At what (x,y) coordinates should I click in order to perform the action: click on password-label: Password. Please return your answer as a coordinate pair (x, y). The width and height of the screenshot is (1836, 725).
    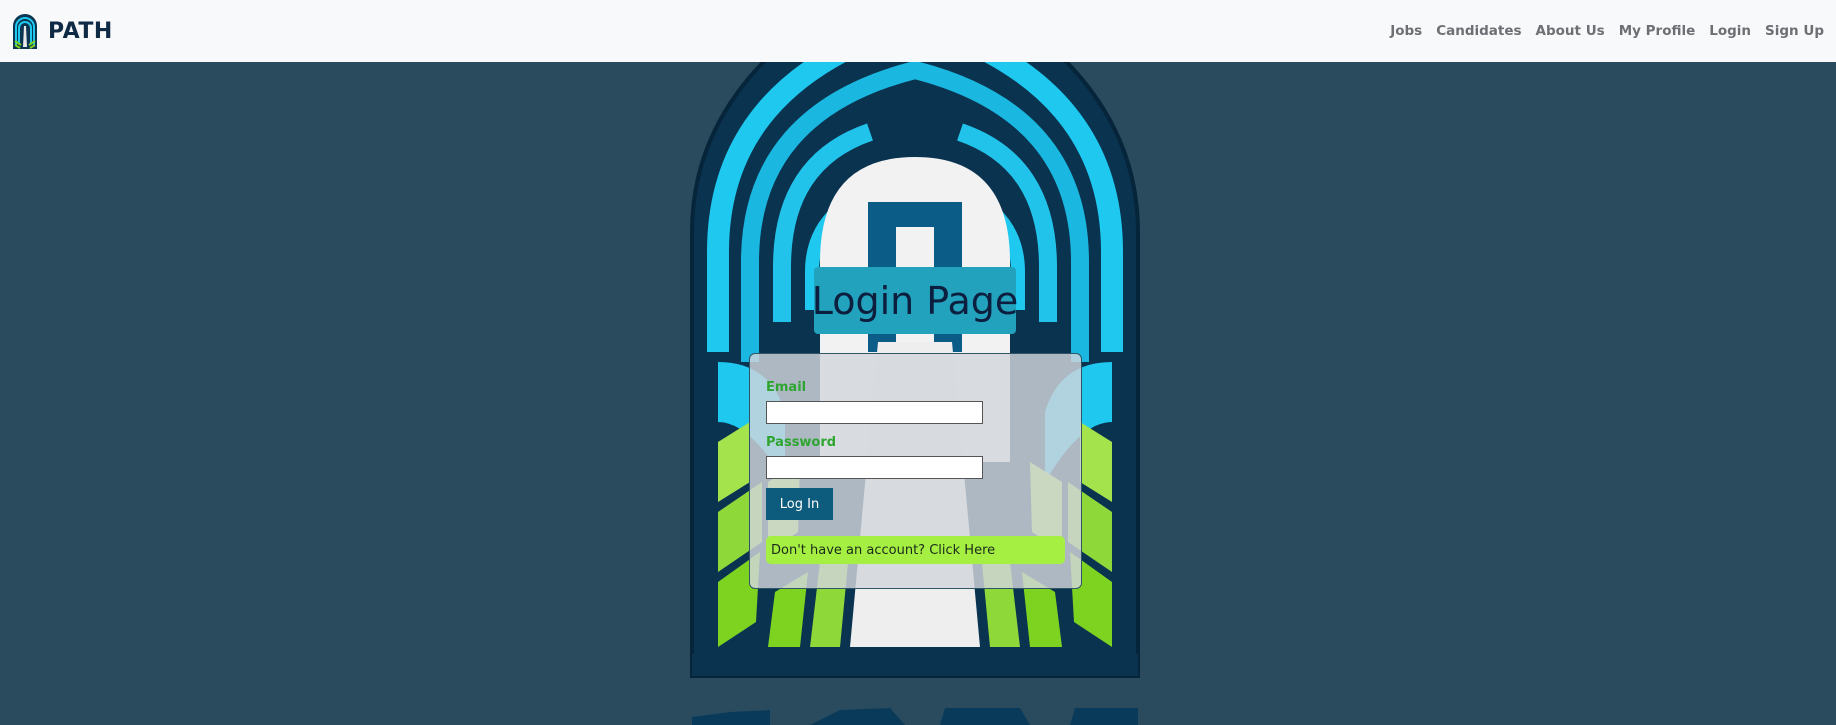
    Looking at the image, I should click on (801, 442).